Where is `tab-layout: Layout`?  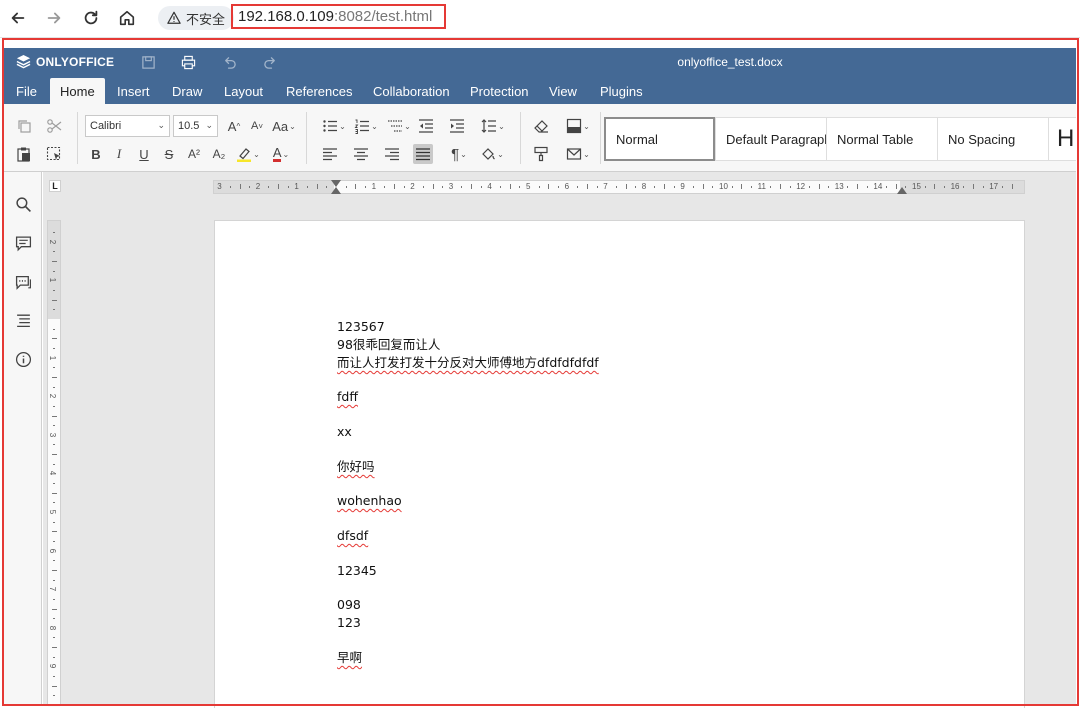
tab-layout: Layout is located at coordinates (243, 91).